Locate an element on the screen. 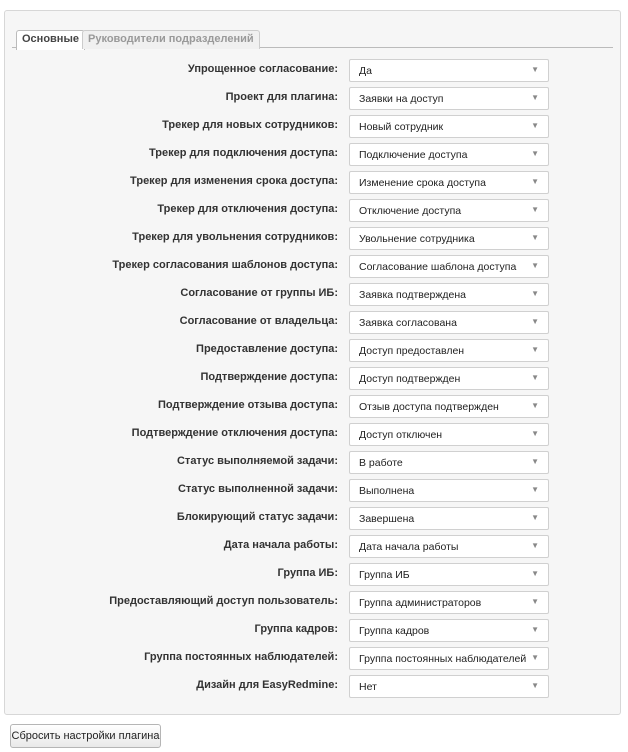 The width and height of the screenshot is (628, 752). setting-label: Группа постоянных наблюдателей: is located at coordinates (241, 657).